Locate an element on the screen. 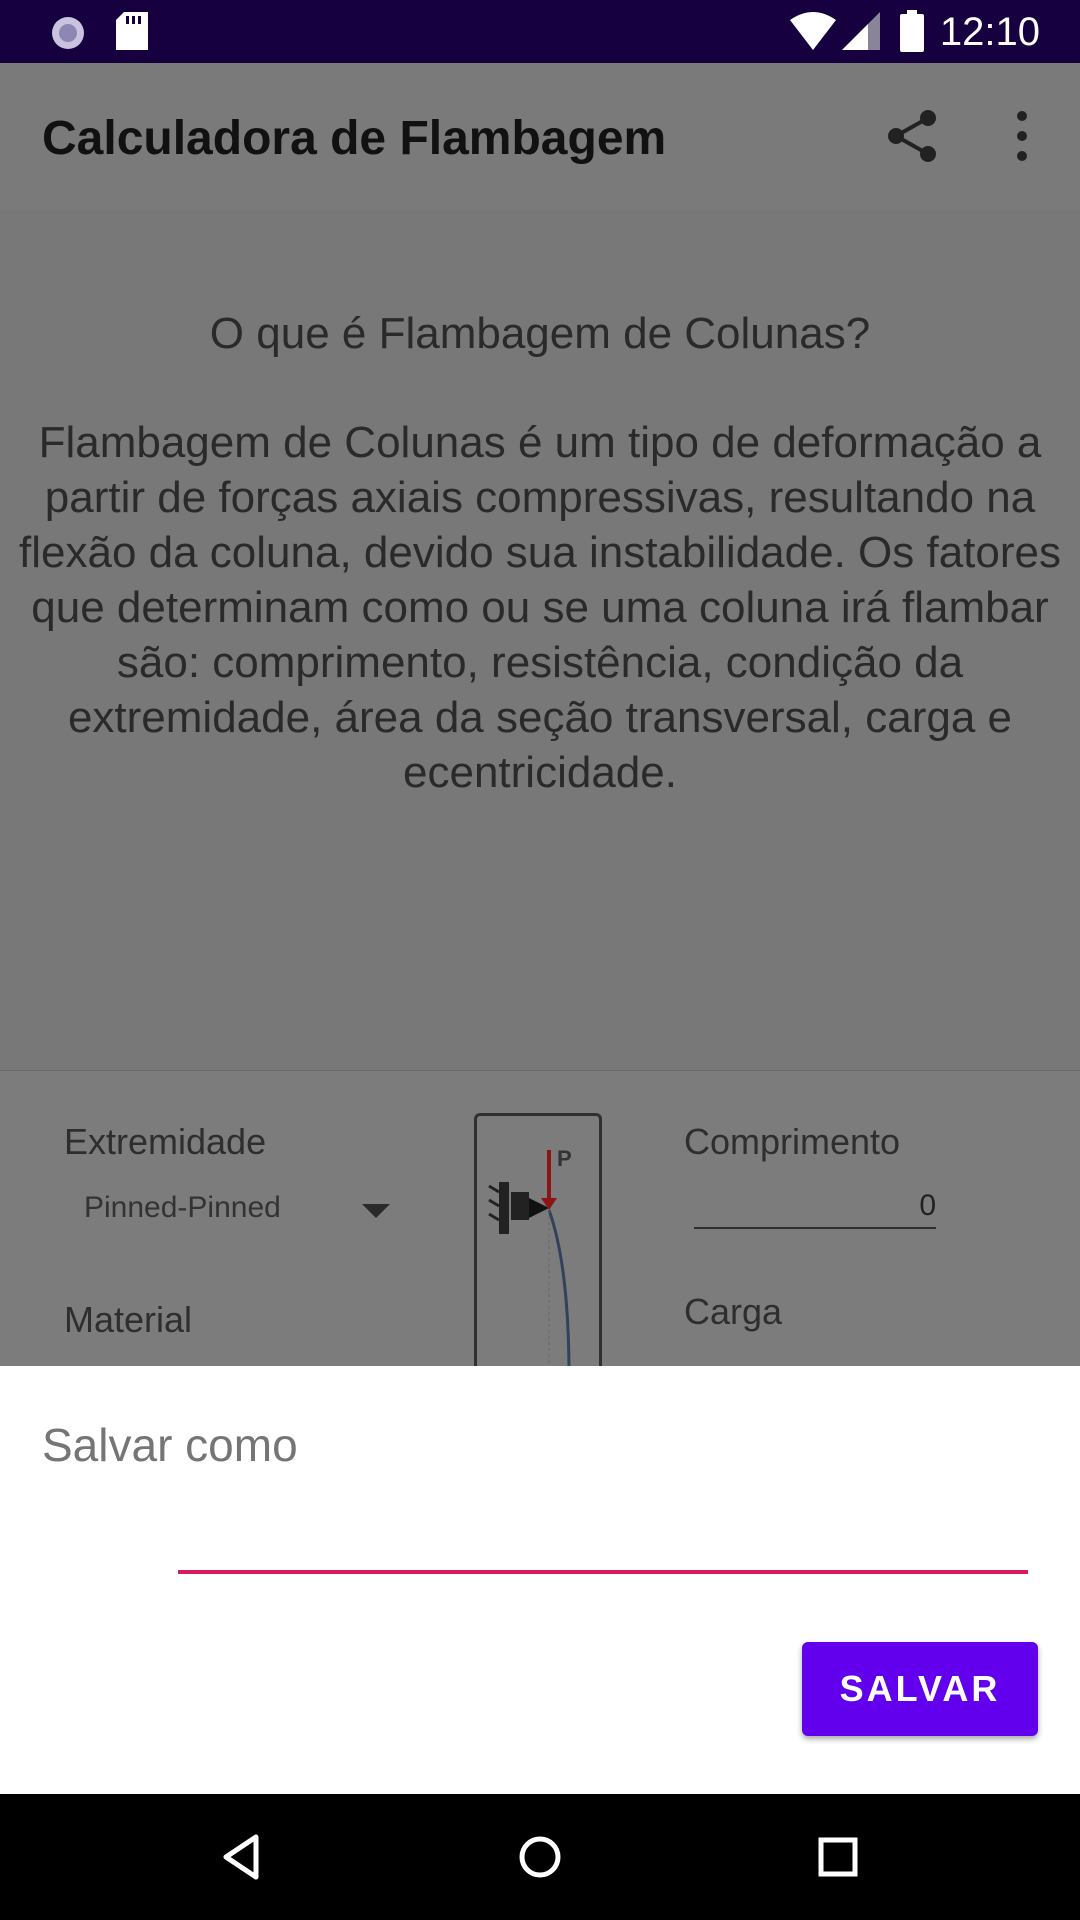 Image resolution: width=1080 pixels, height=1920 pixels. chevron-down-icon is located at coordinates (376, 1211).